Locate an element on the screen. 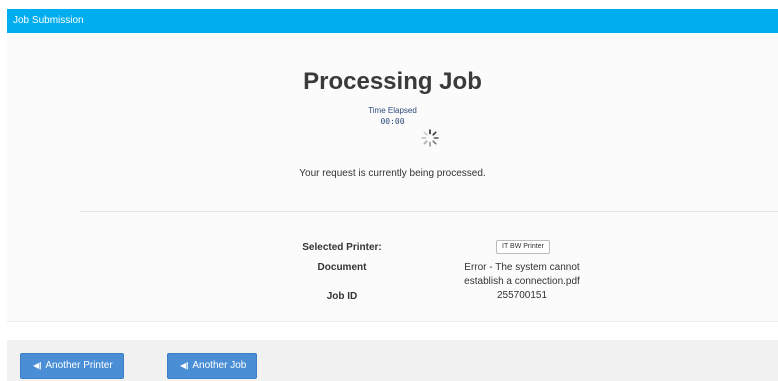 This screenshot has width=778, height=381. document-name-line2: establish a connection.pdf is located at coordinates (522, 281).